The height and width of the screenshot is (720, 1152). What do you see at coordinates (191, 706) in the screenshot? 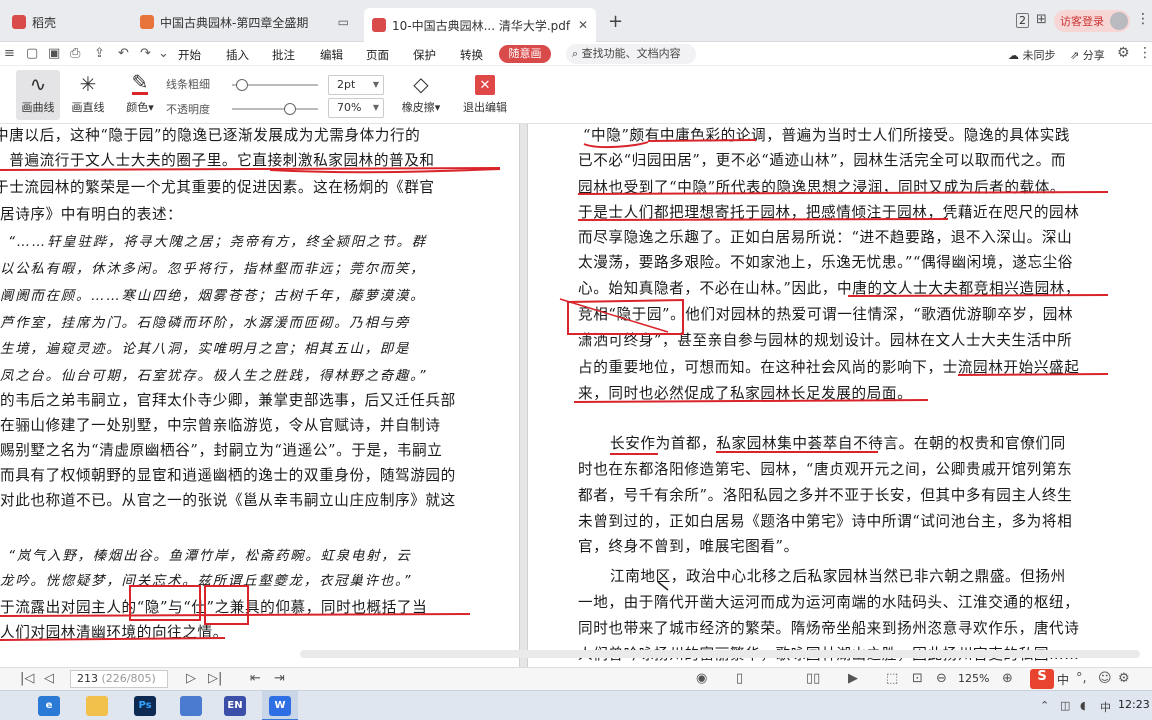
I see `store-icon` at bounding box center [191, 706].